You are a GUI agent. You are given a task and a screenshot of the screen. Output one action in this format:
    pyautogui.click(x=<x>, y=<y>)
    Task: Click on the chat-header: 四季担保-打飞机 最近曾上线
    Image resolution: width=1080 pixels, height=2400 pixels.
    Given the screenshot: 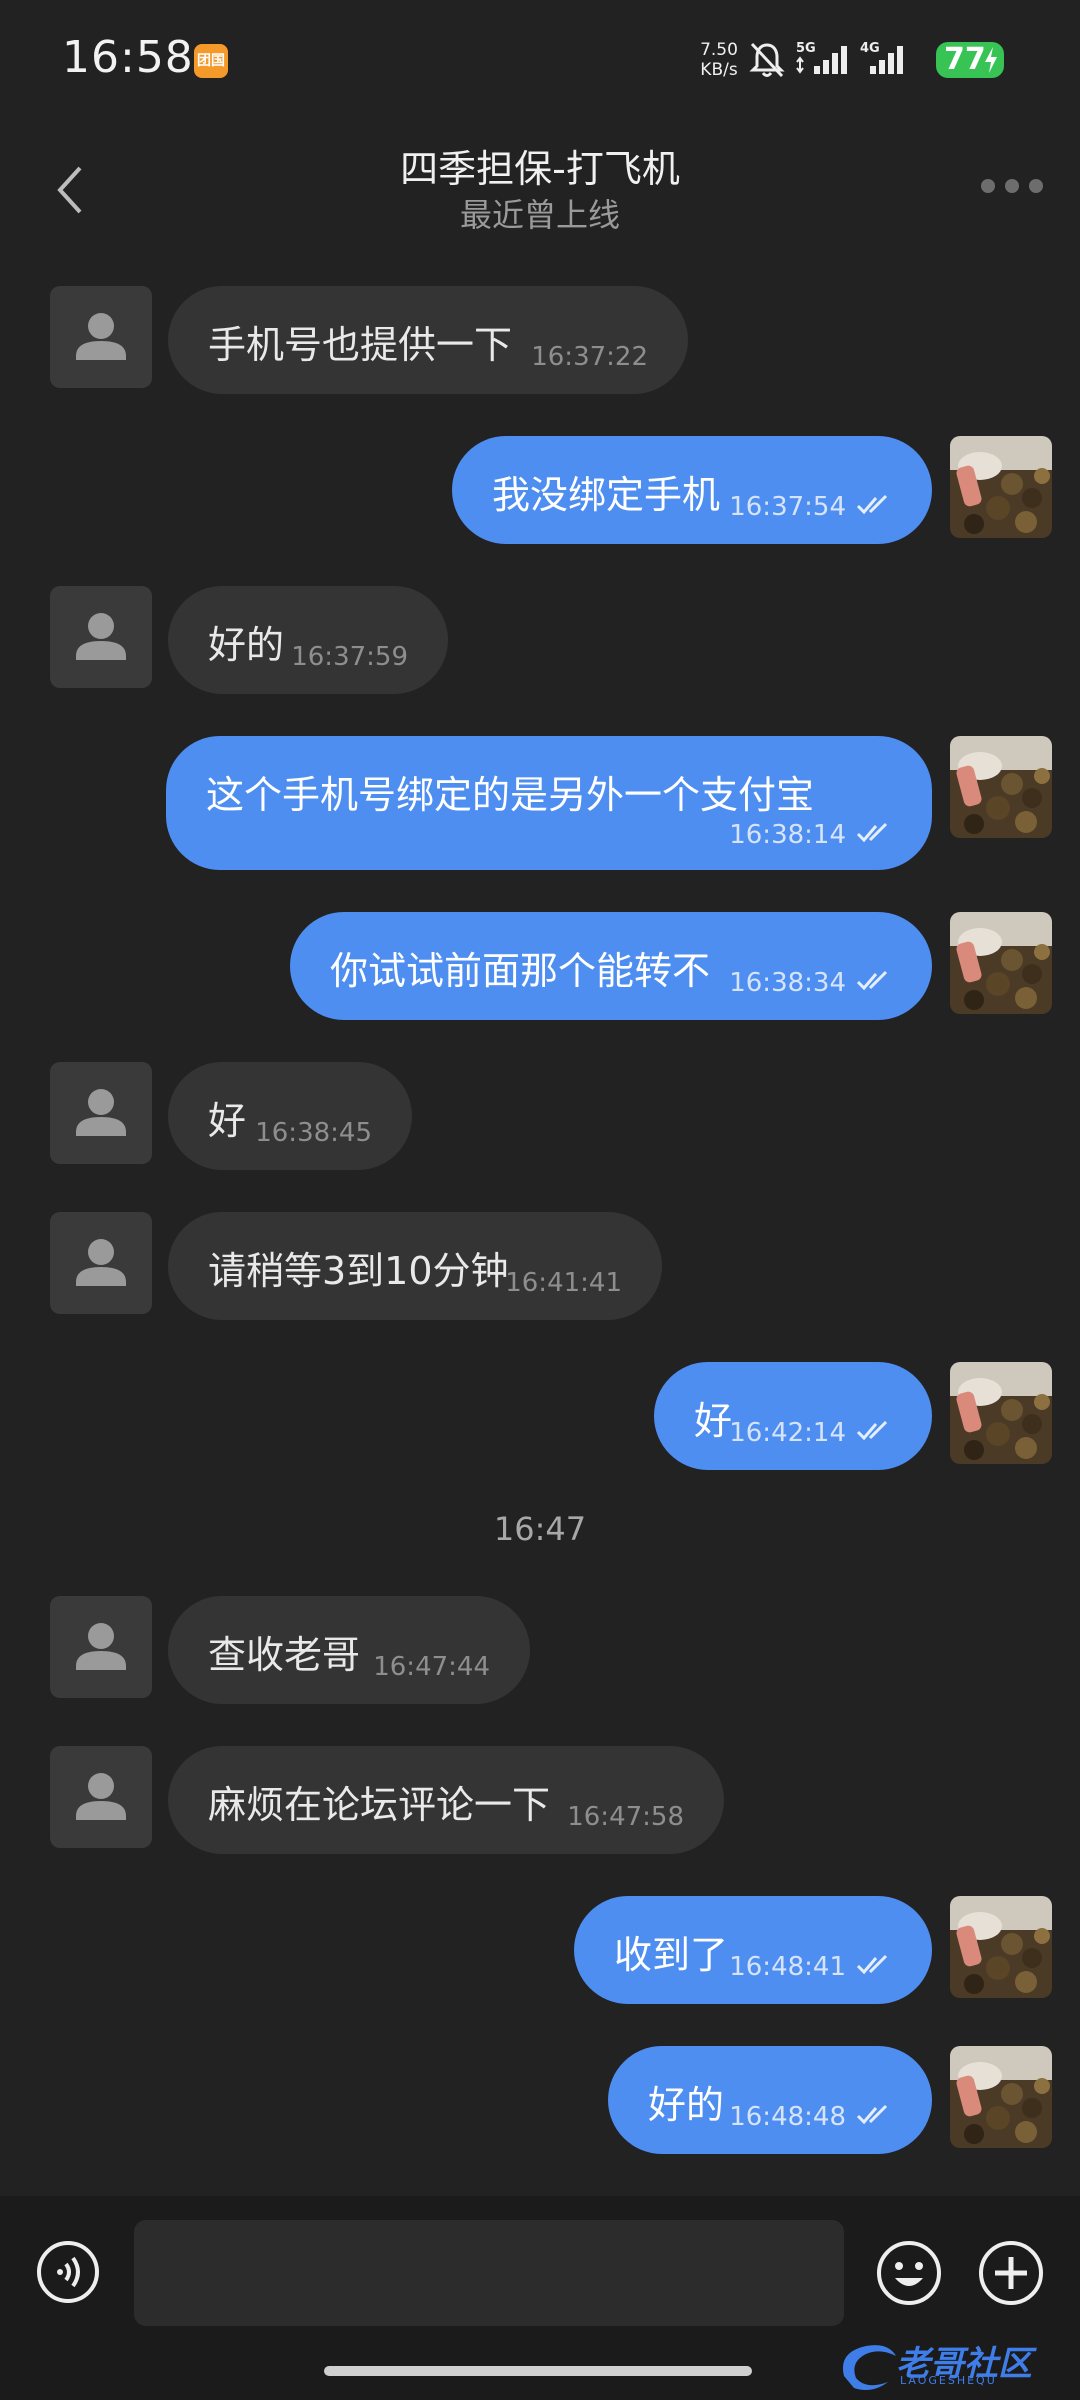 What is the action you would take?
    pyautogui.click(x=540, y=190)
    